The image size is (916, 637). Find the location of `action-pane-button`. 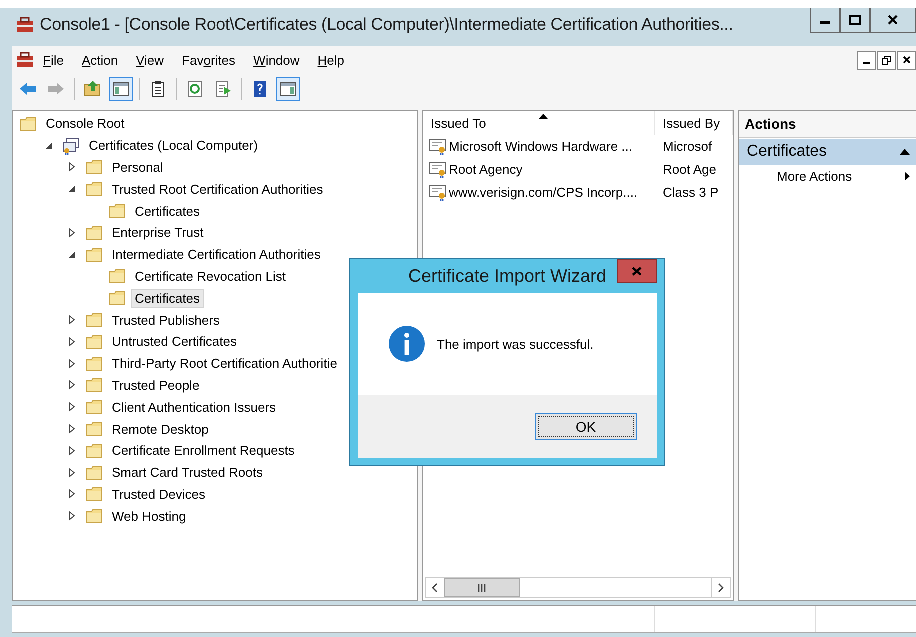

action-pane-button is located at coordinates (288, 89).